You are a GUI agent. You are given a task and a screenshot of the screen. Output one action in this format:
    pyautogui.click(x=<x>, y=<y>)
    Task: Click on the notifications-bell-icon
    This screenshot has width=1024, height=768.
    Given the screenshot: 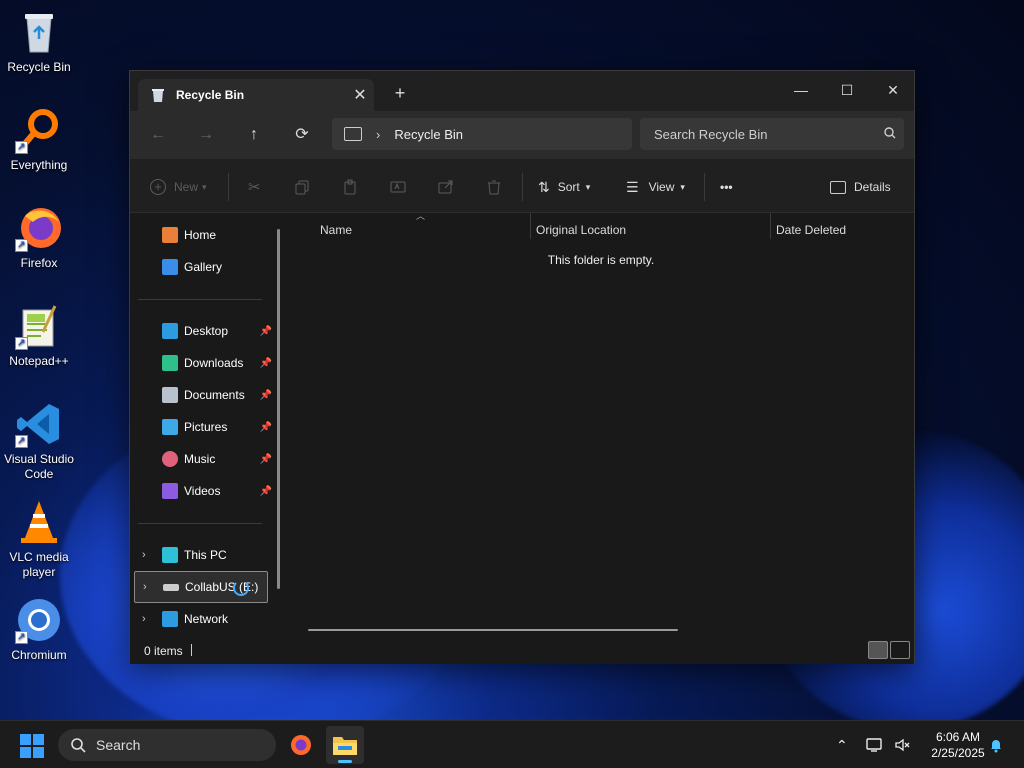 What is the action you would take?
    pyautogui.click(x=996, y=744)
    